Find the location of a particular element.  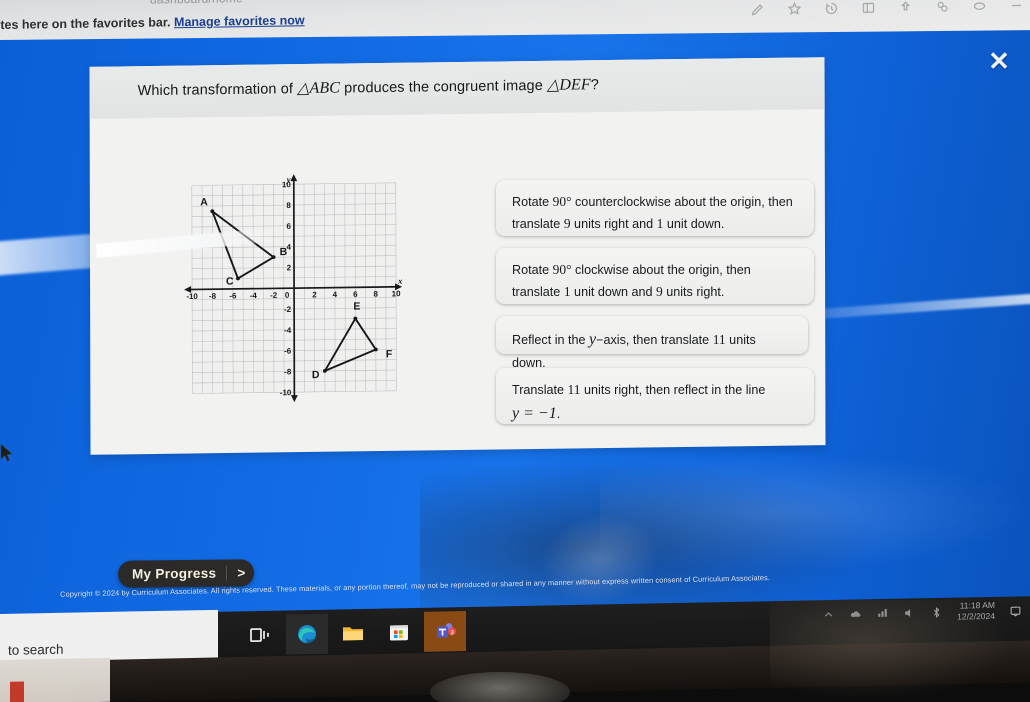

question-text-part2: produces the congruent image is located at coordinates (444, 87).